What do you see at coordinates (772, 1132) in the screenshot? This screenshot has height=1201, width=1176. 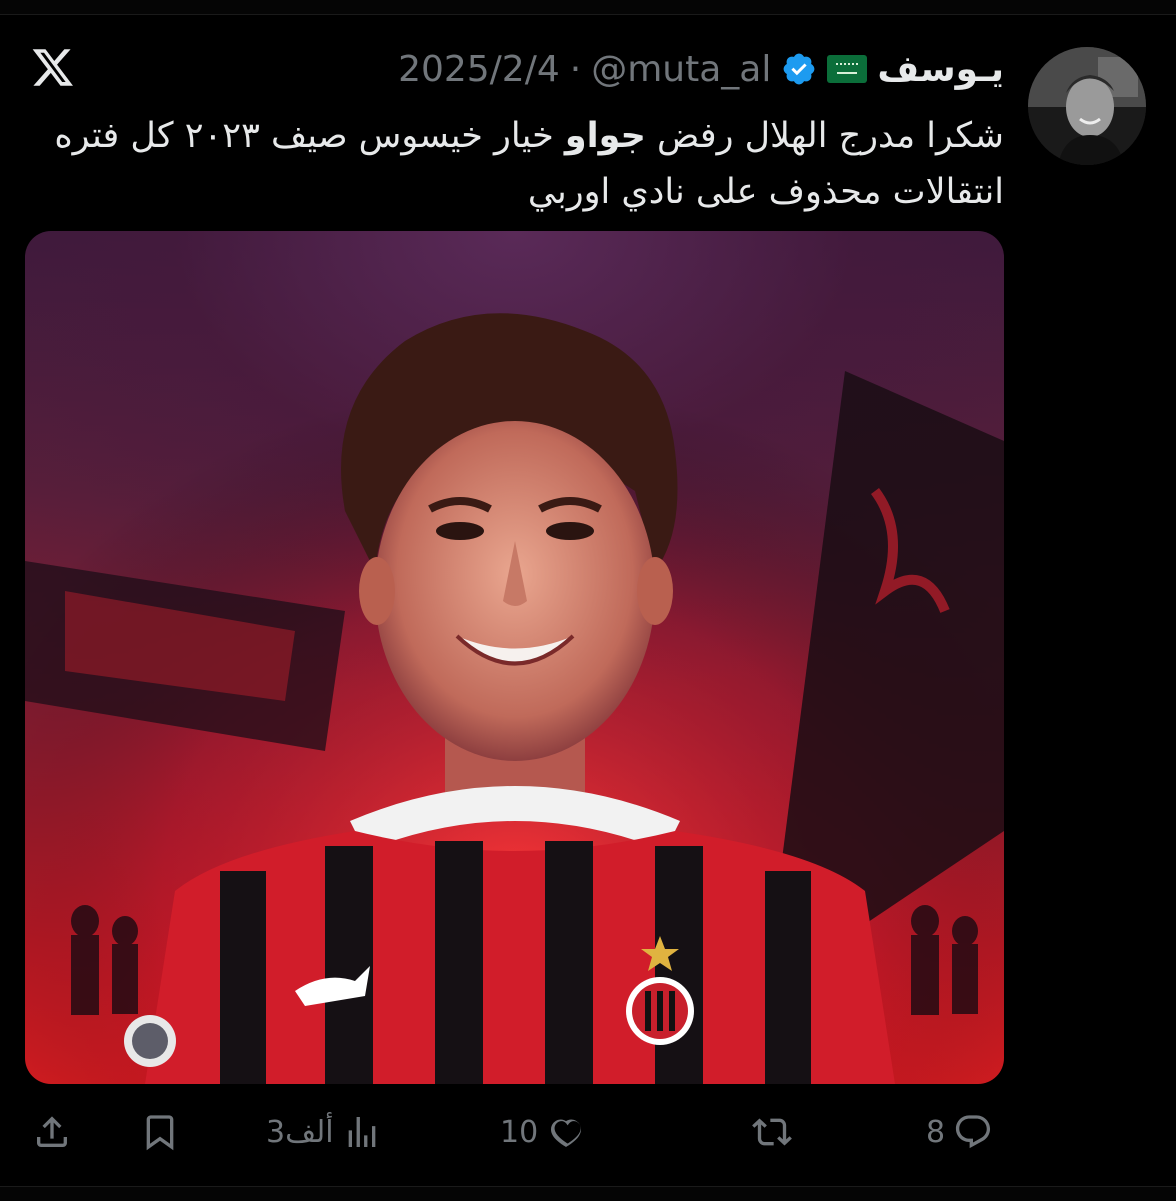 I see `repost-icon` at bounding box center [772, 1132].